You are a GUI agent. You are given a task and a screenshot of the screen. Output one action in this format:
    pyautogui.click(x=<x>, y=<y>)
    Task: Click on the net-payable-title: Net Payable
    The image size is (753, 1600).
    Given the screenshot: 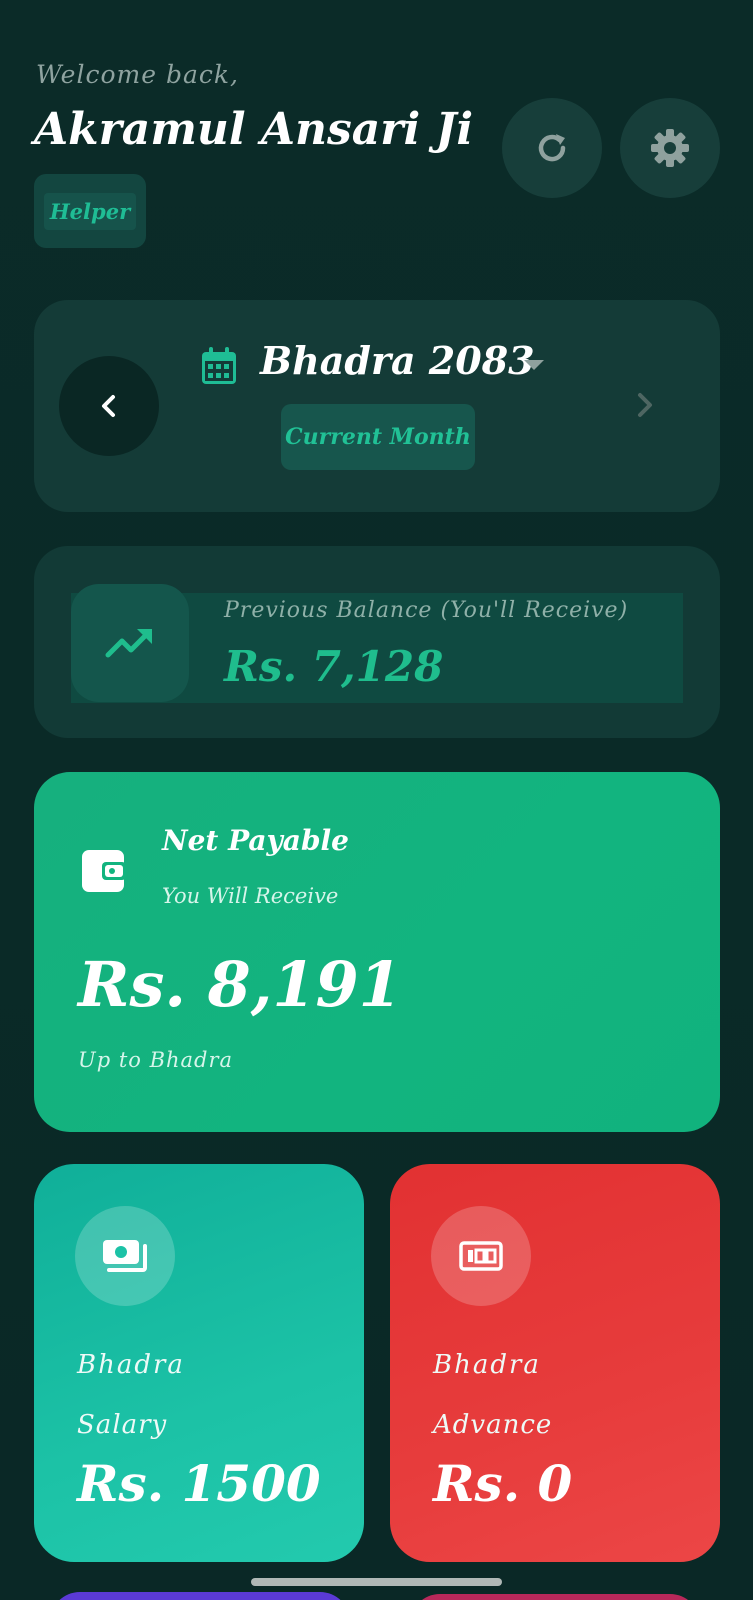 What is the action you would take?
    pyautogui.click(x=255, y=840)
    